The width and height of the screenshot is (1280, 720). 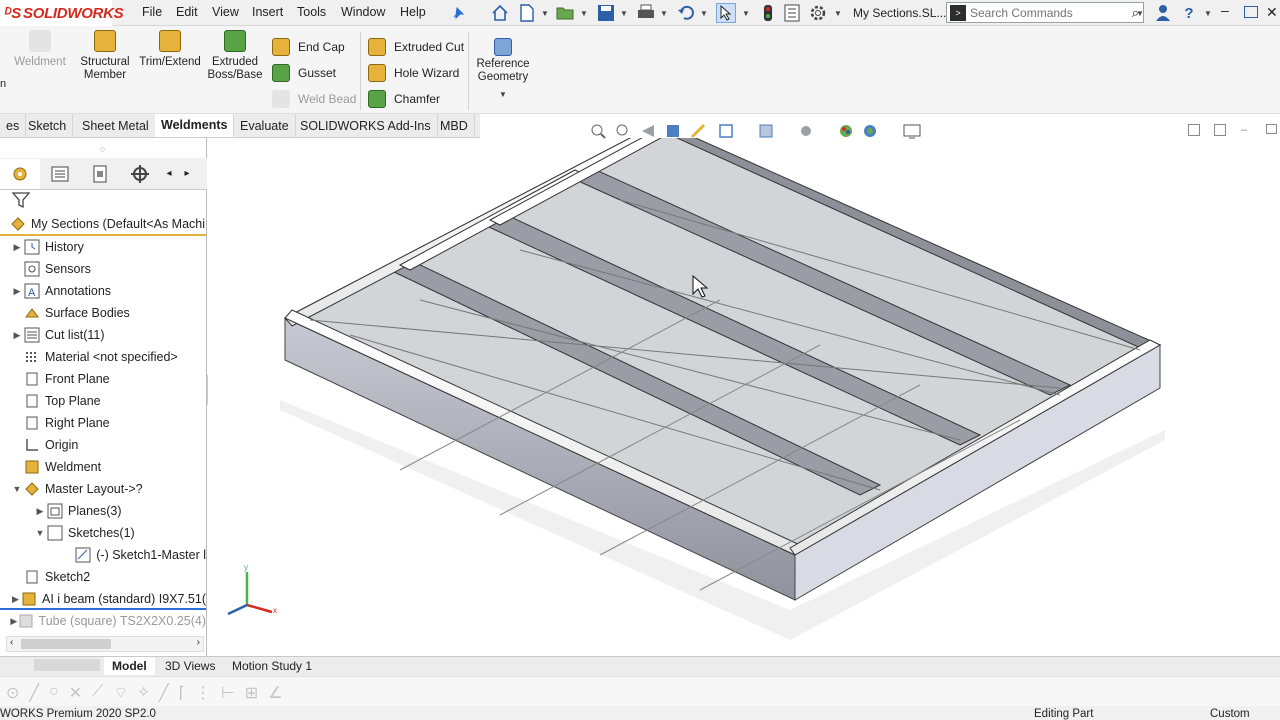 I want to click on filter-icon, so click(x=21, y=201).